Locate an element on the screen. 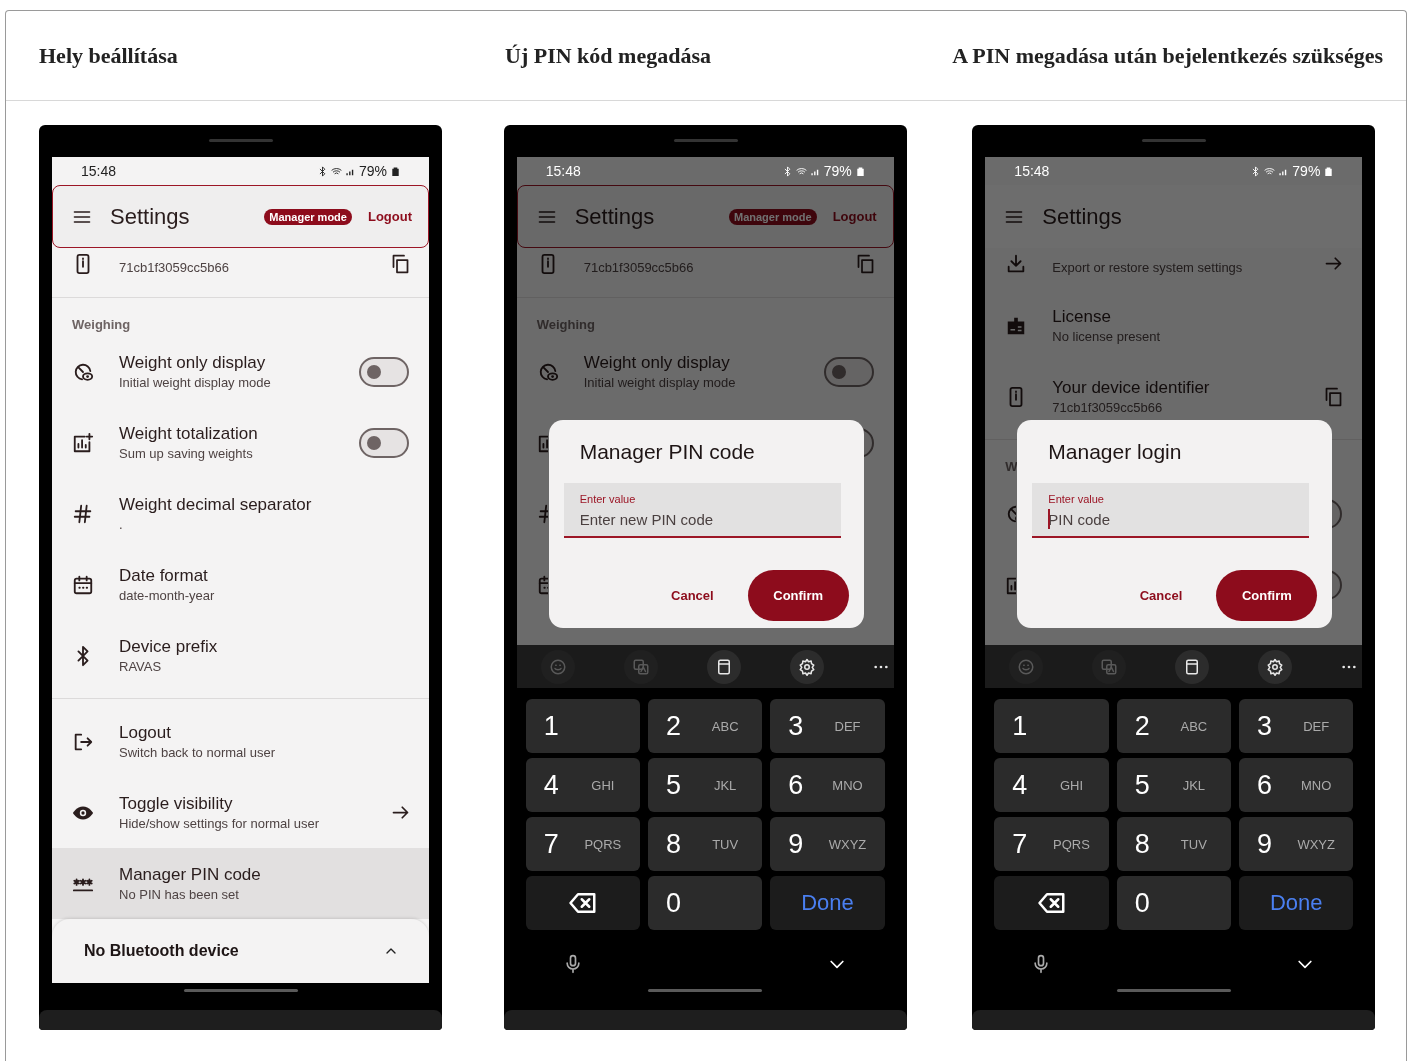 Image resolution: width=1412 pixels, height=1061 pixels. settings-row: Manager PIN code No PIN has been set is located at coordinates (240, 883).